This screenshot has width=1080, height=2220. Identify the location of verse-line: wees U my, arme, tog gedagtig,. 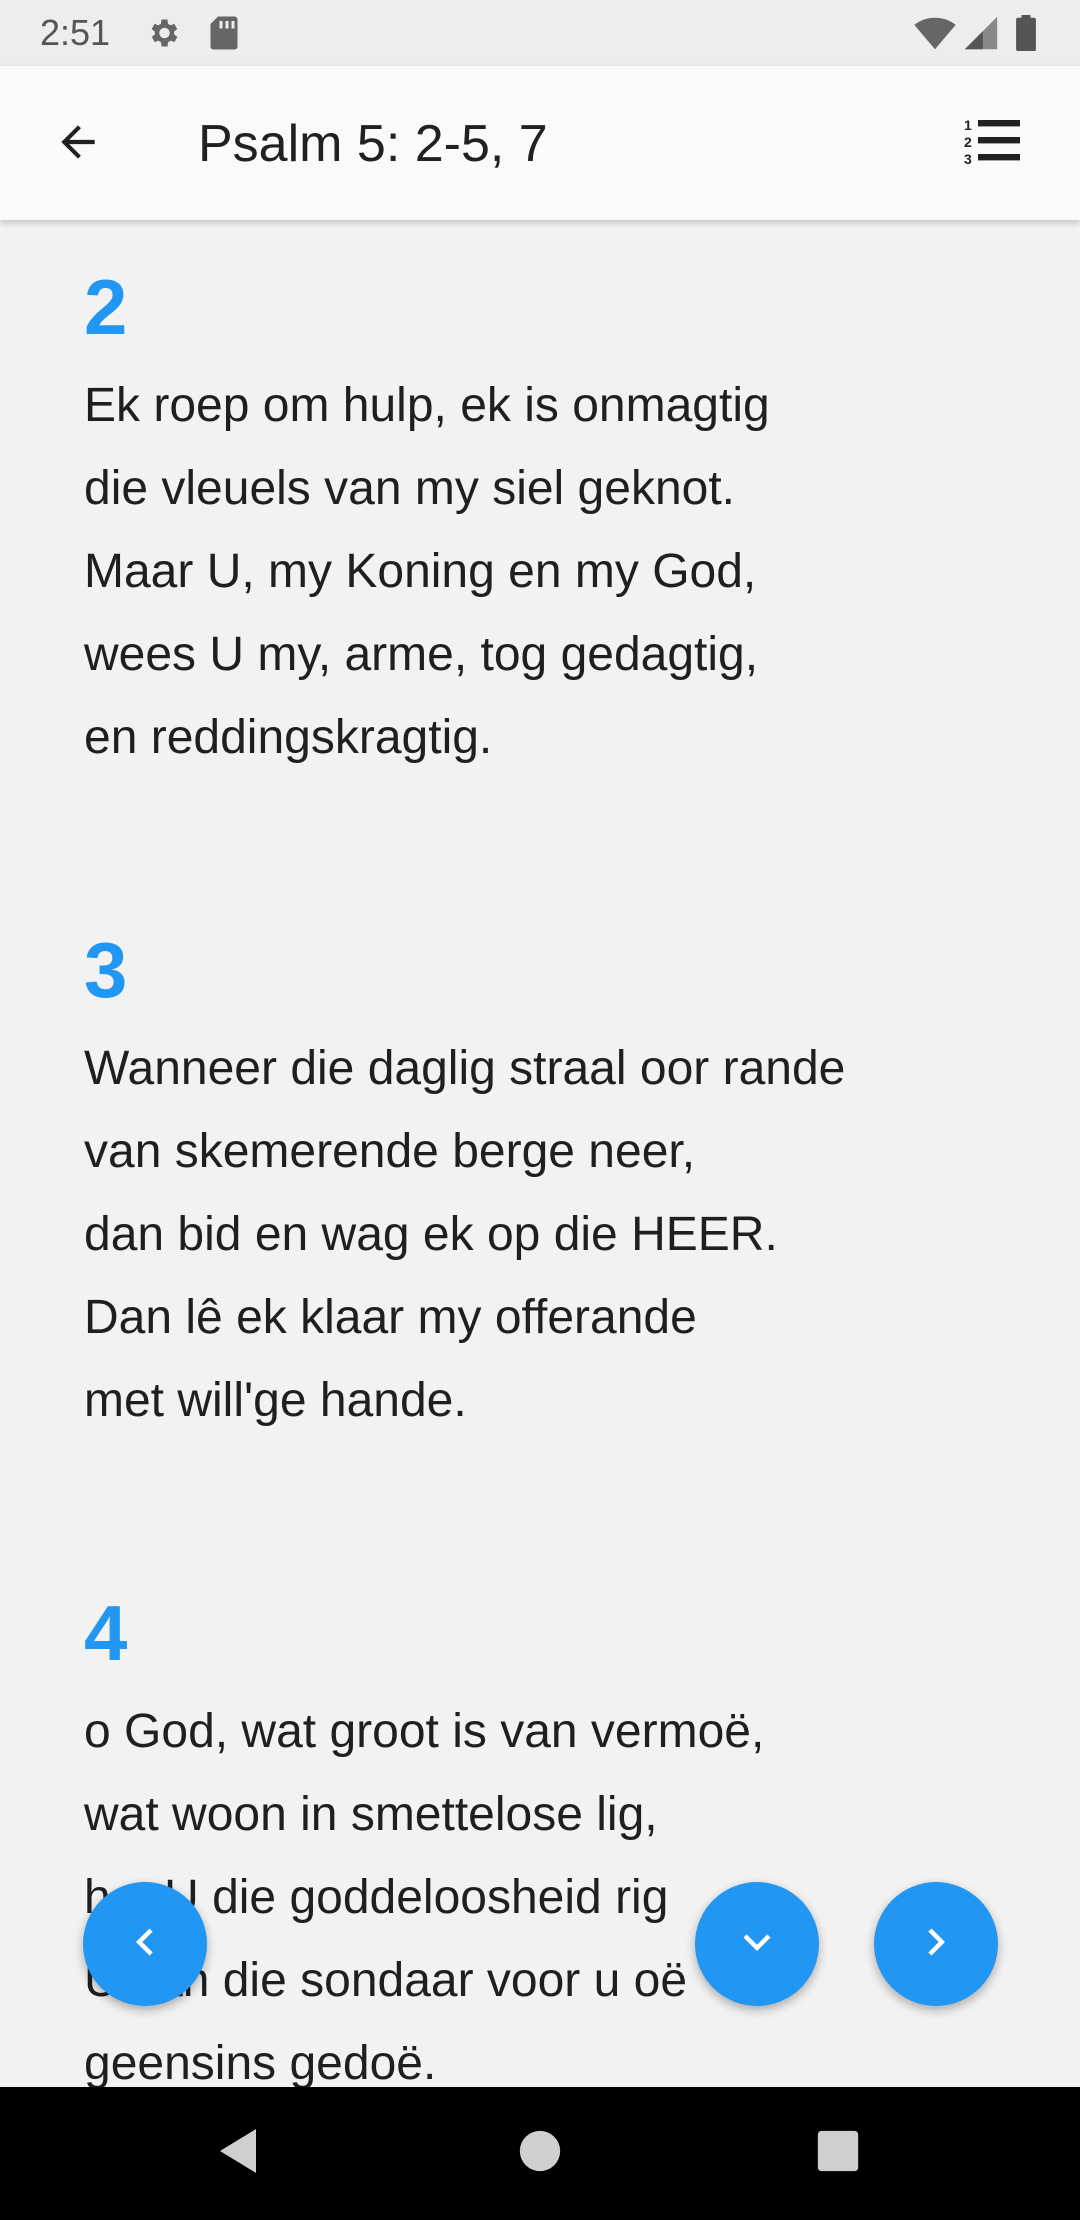
(421, 654).